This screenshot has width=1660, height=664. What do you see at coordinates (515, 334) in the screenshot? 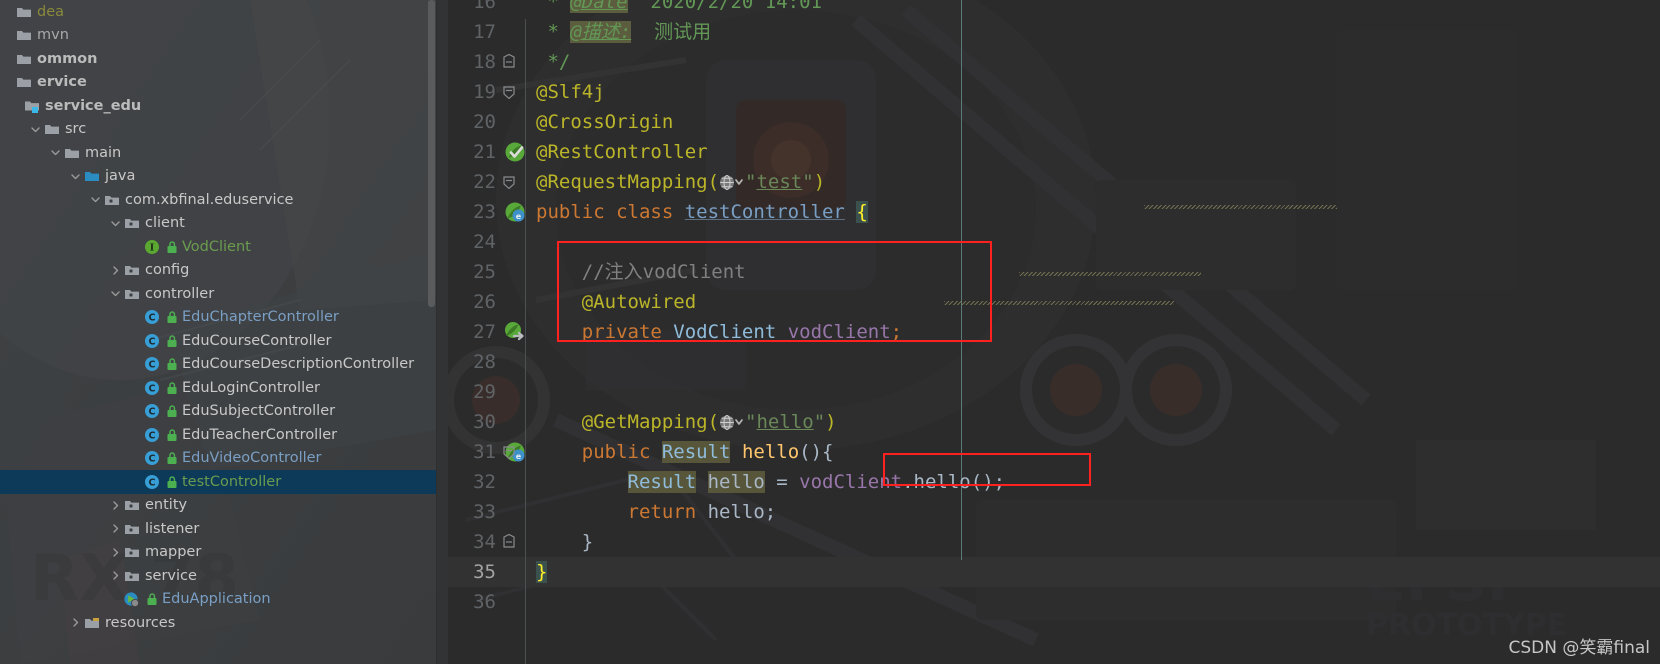
I see `spring-bean-autowired-icon` at bounding box center [515, 334].